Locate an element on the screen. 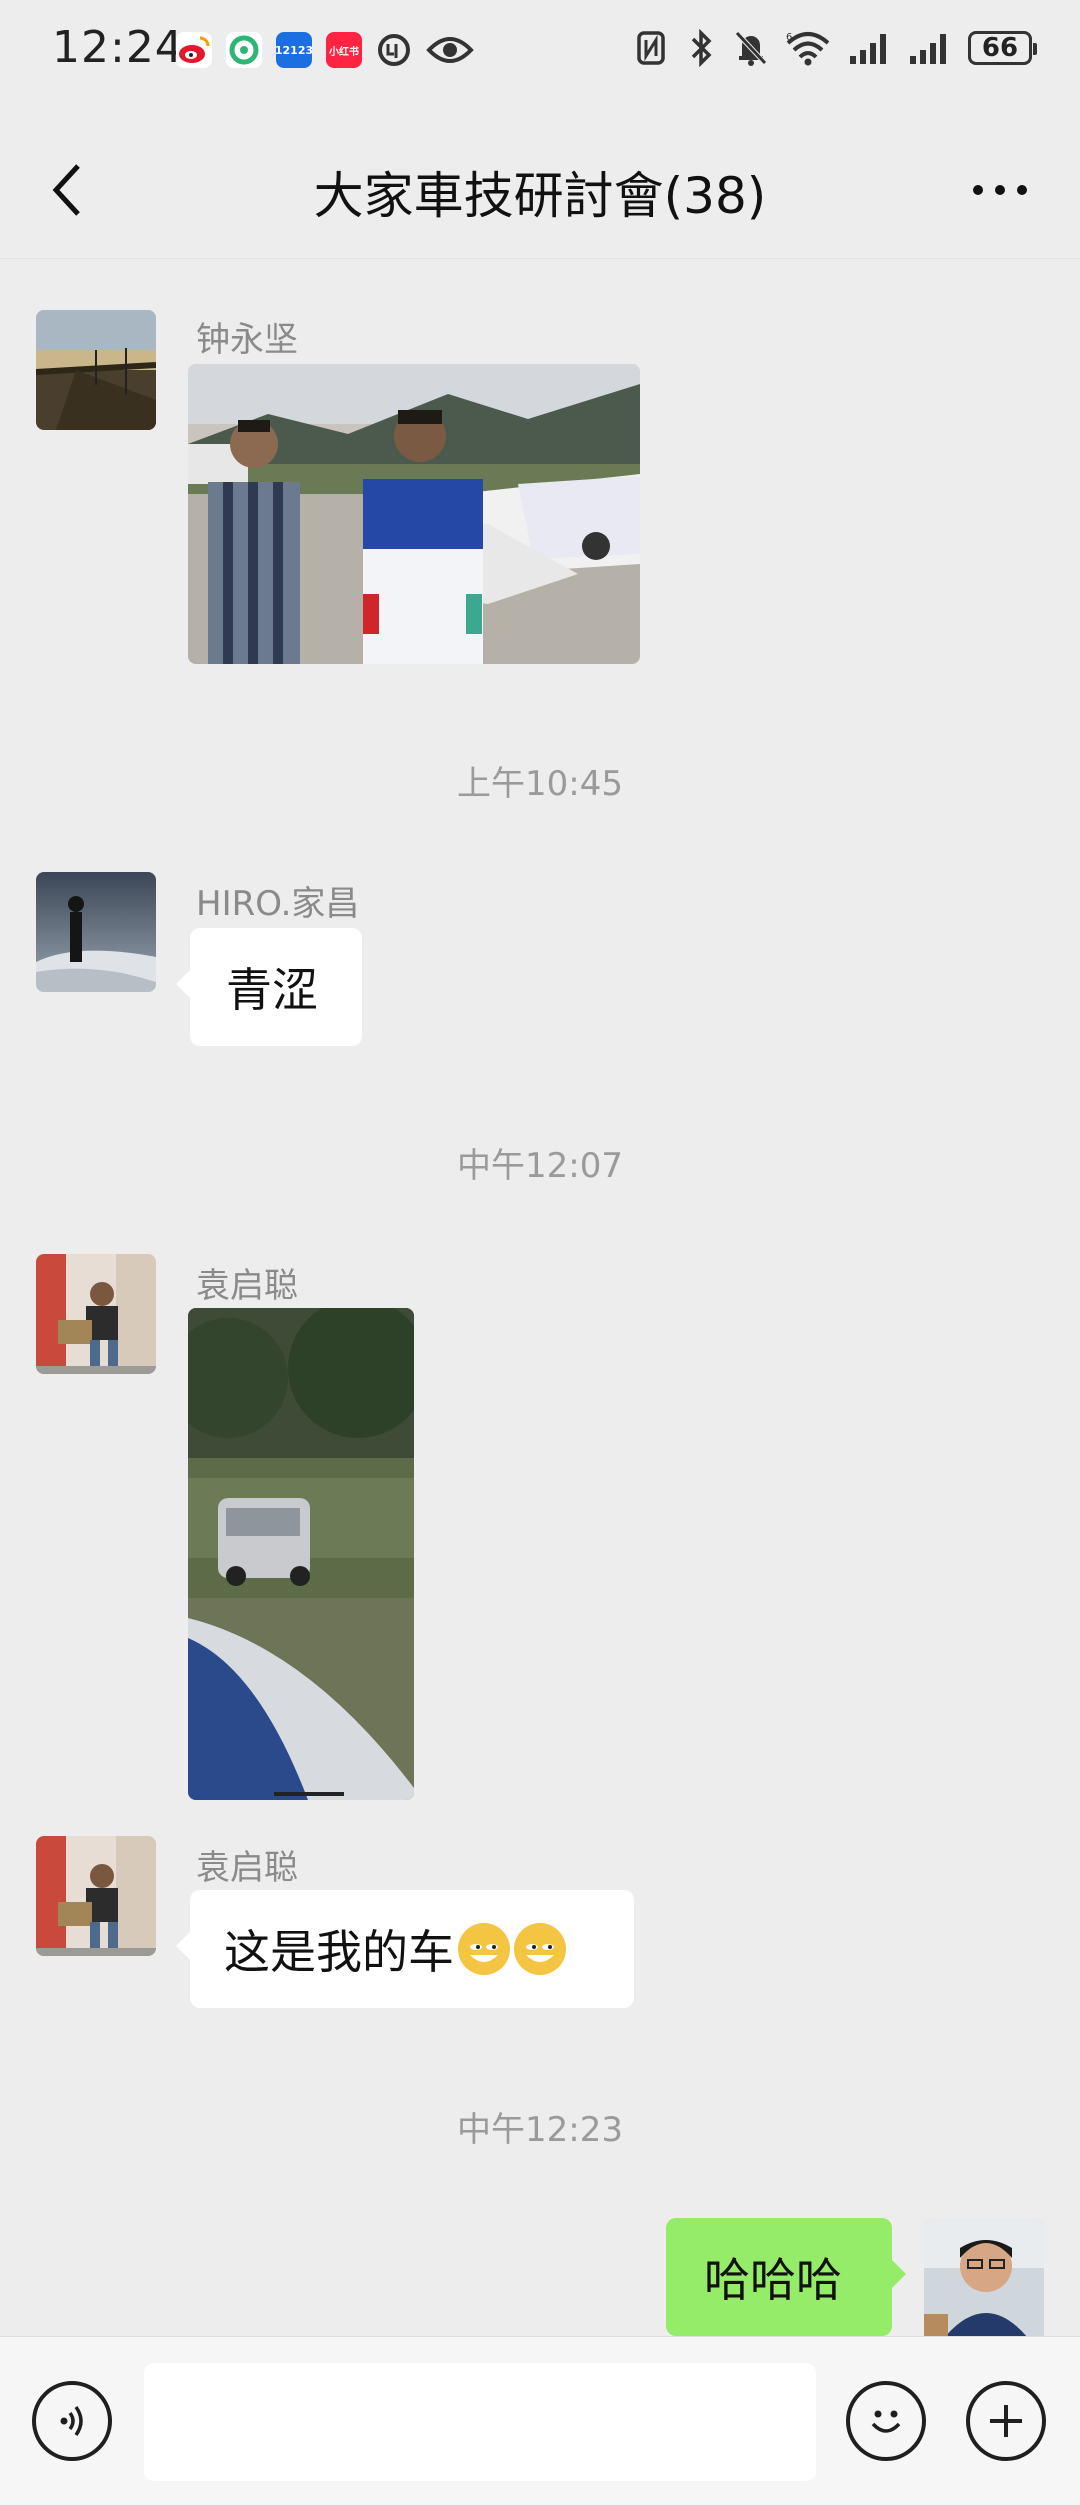 This screenshot has width=1080, height=2505. xiaohongshu-icon: 小红书 is located at coordinates (344, 50).